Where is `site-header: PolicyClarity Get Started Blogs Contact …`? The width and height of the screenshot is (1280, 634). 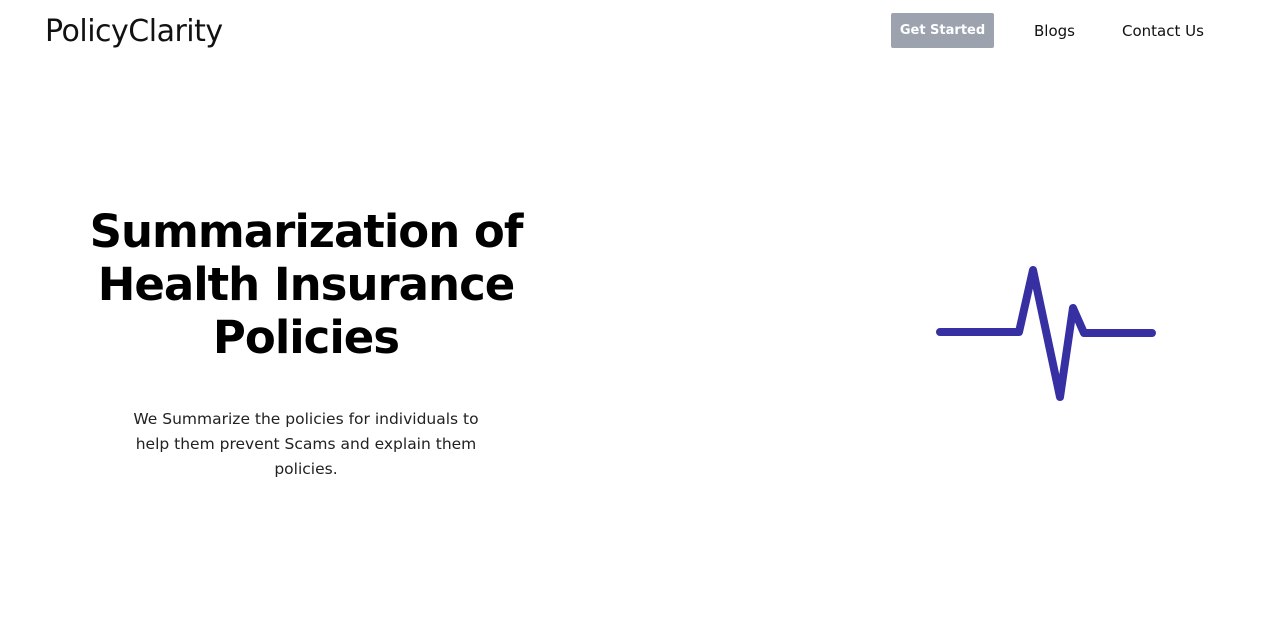
site-header: PolicyClarity Get Started Blogs Contact … is located at coordinates (640, 32).